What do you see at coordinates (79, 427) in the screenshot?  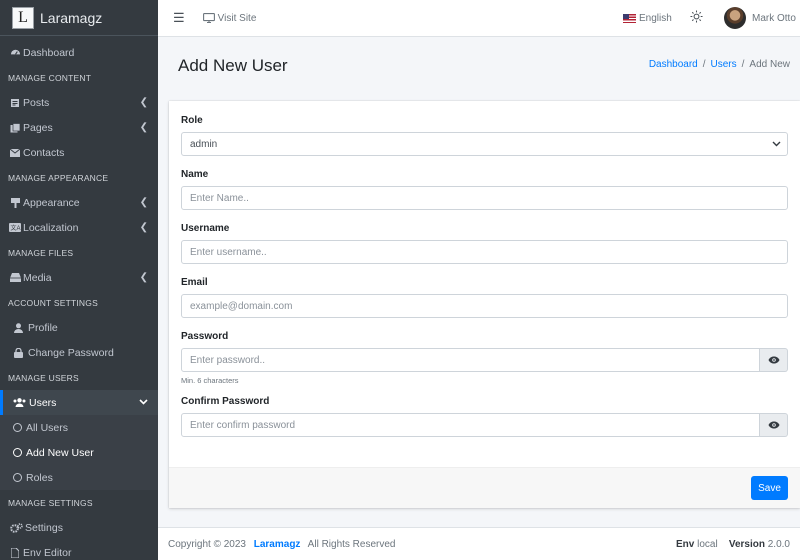 I see `sidebar-item-all-users: All Users` at bounding box center [79, 427].